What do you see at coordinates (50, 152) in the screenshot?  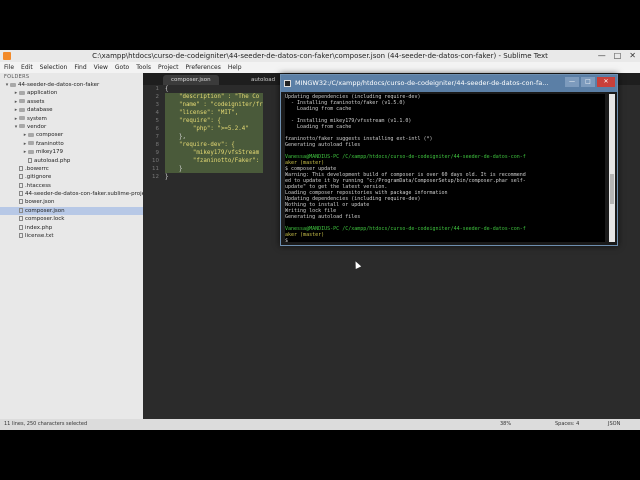 I see `sidebar-item-label: mikey179` at bounding box center [50, 152].